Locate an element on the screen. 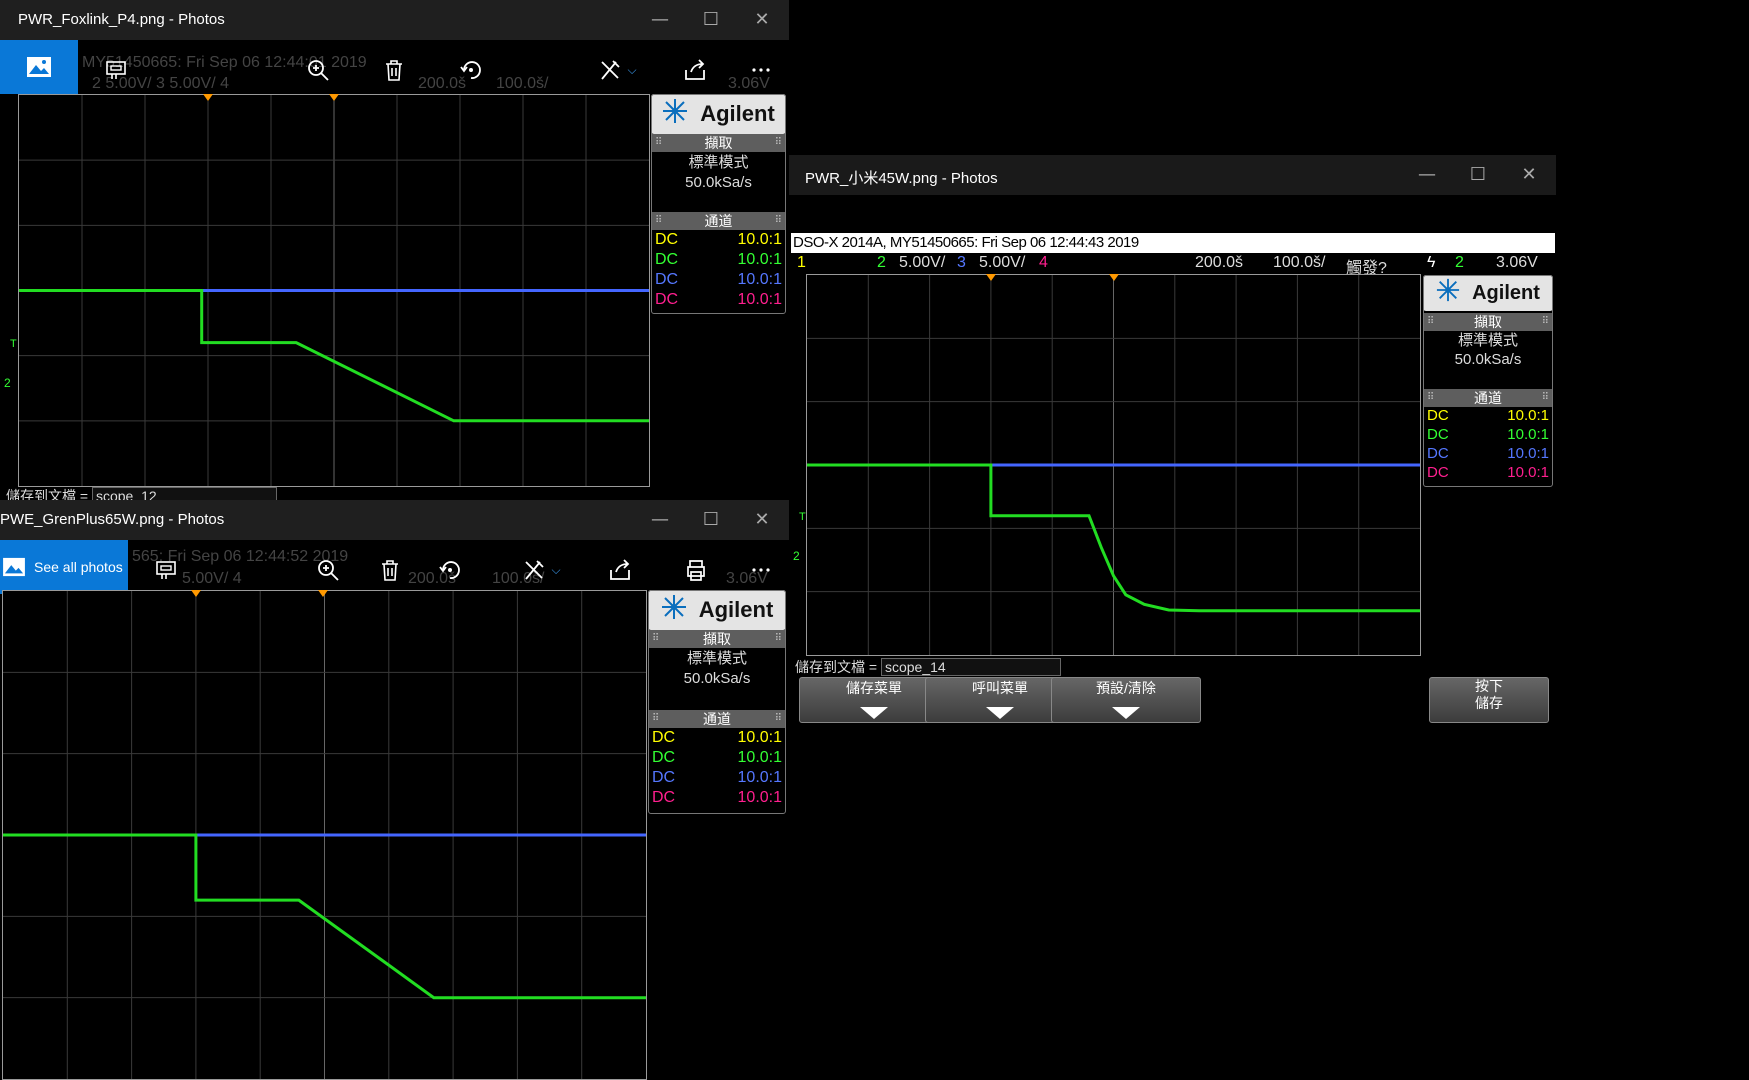  edit-icon is located at coordinates (535, 570).